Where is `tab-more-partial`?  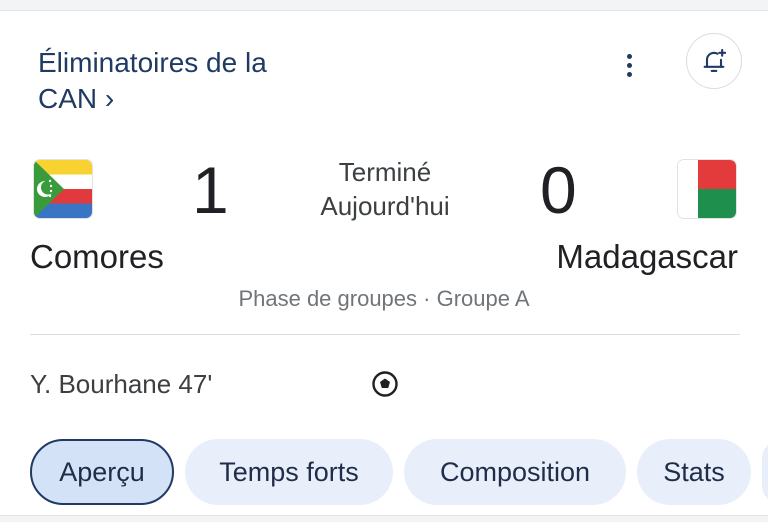
tab-more-partial is located at coordinates (765, 472).